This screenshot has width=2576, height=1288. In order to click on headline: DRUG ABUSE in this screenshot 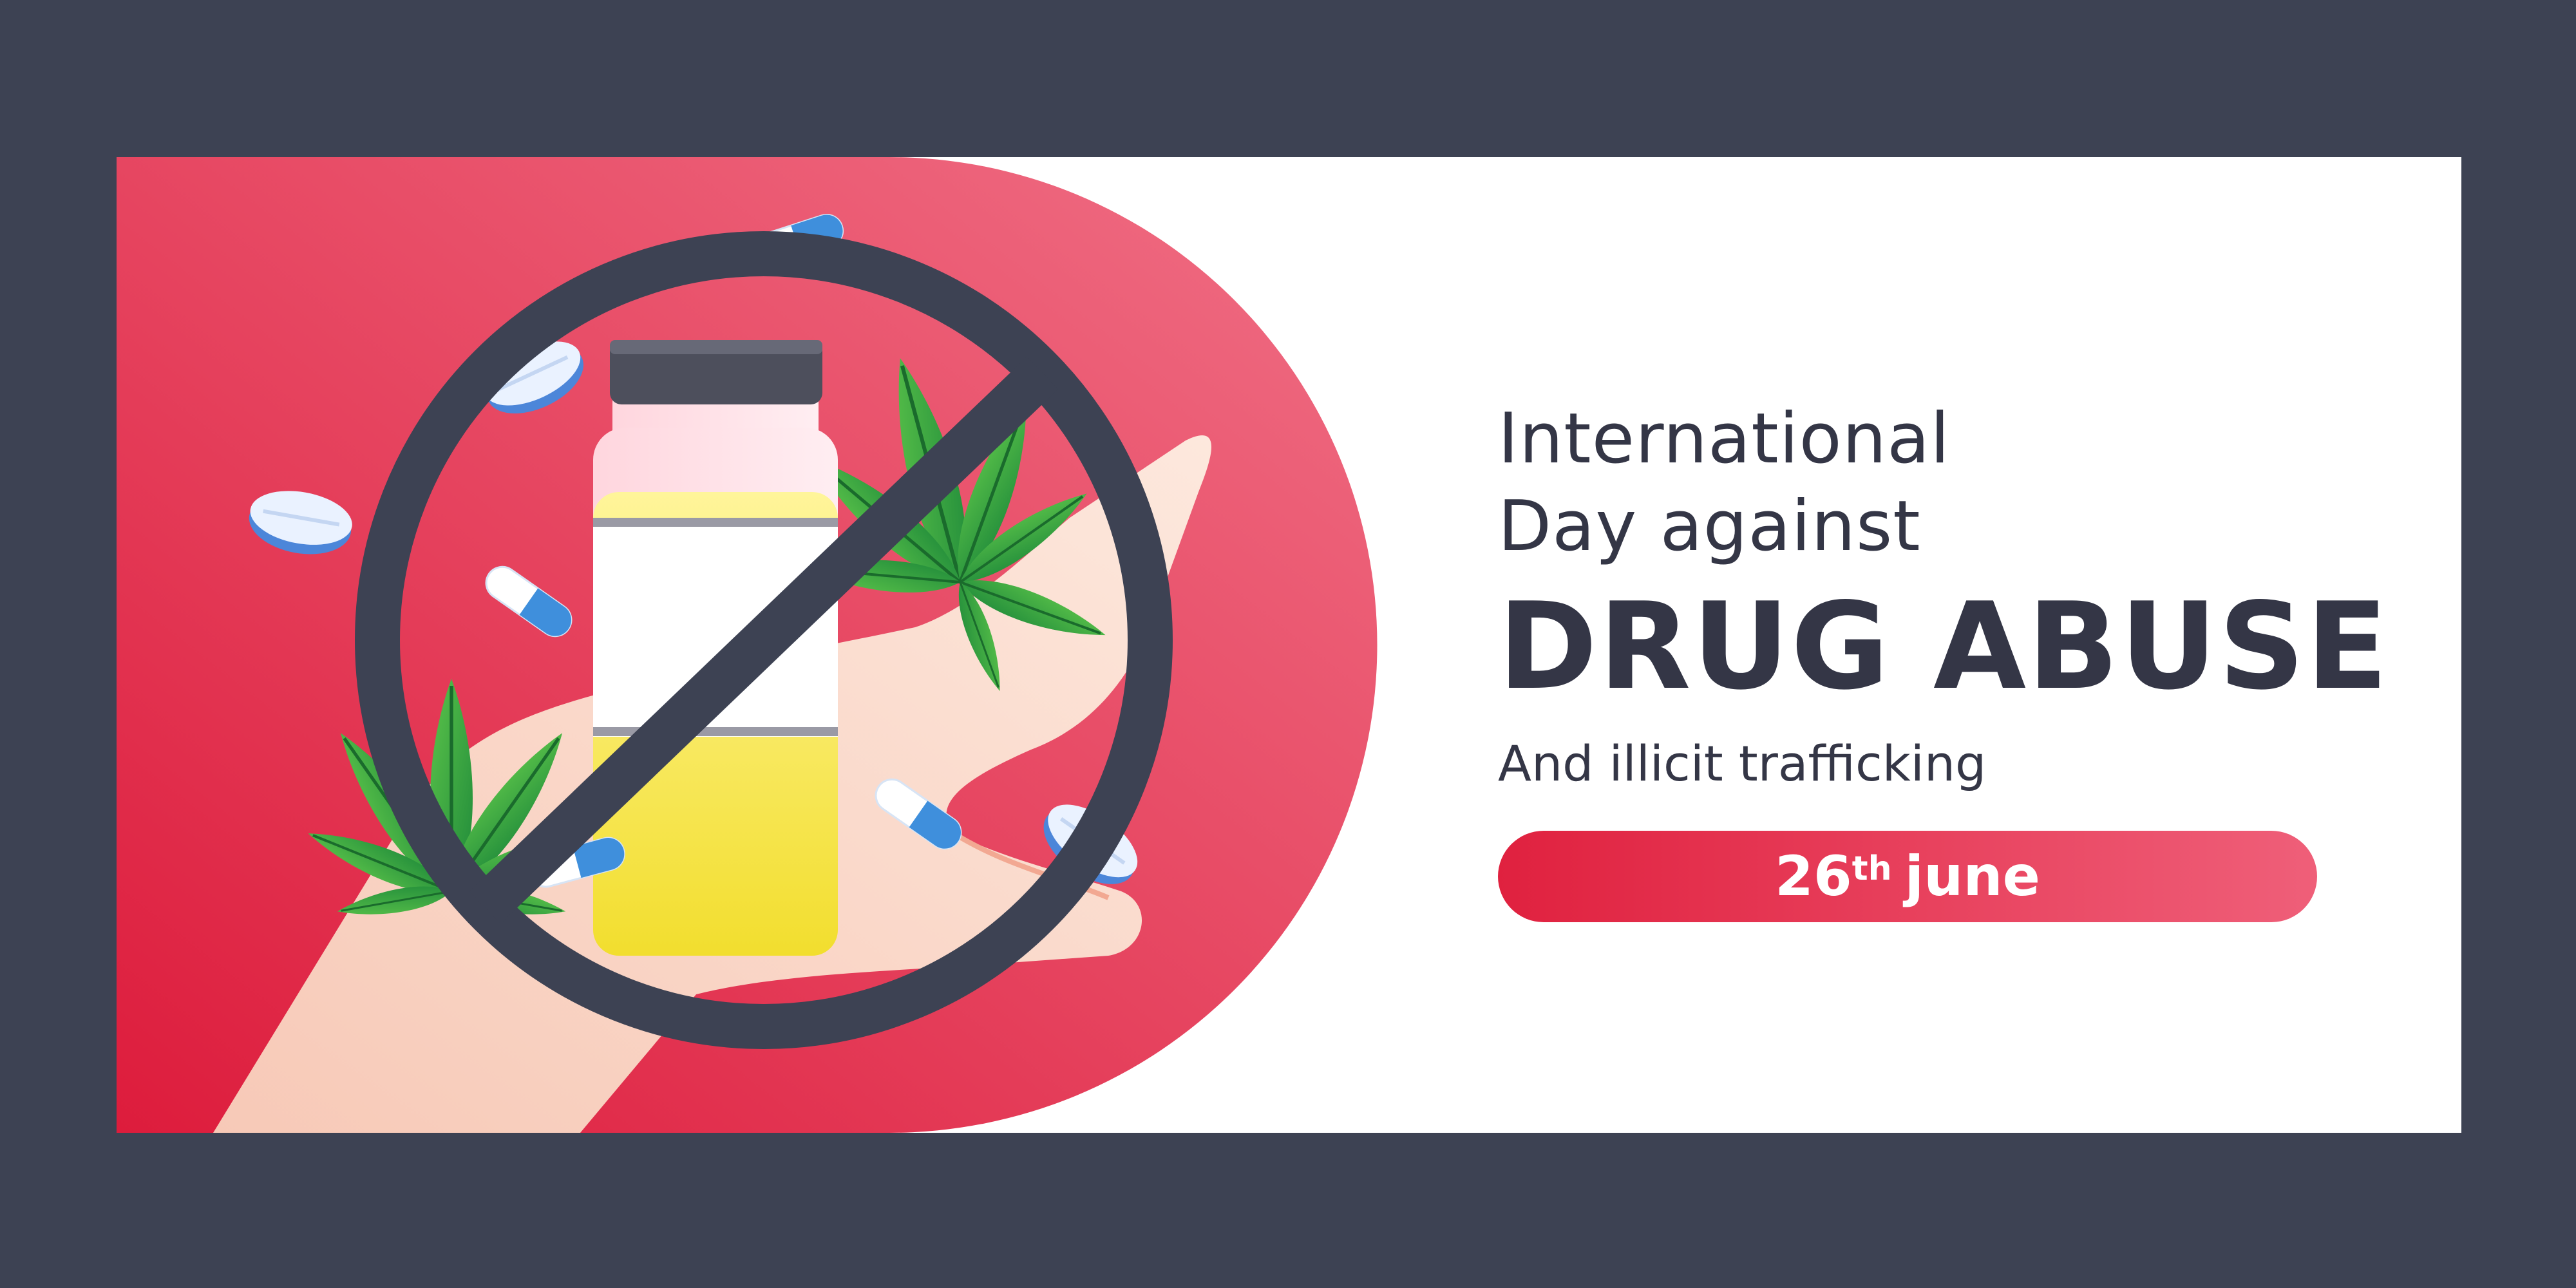, I will do `click(1944, 646)`.